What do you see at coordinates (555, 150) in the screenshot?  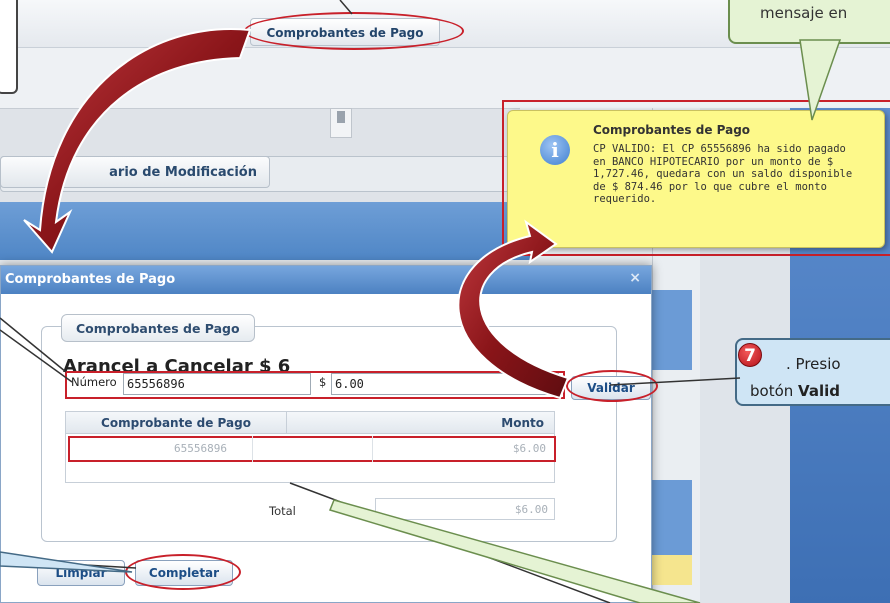 I see `info-icon: i` at bounding box center [555, 150].